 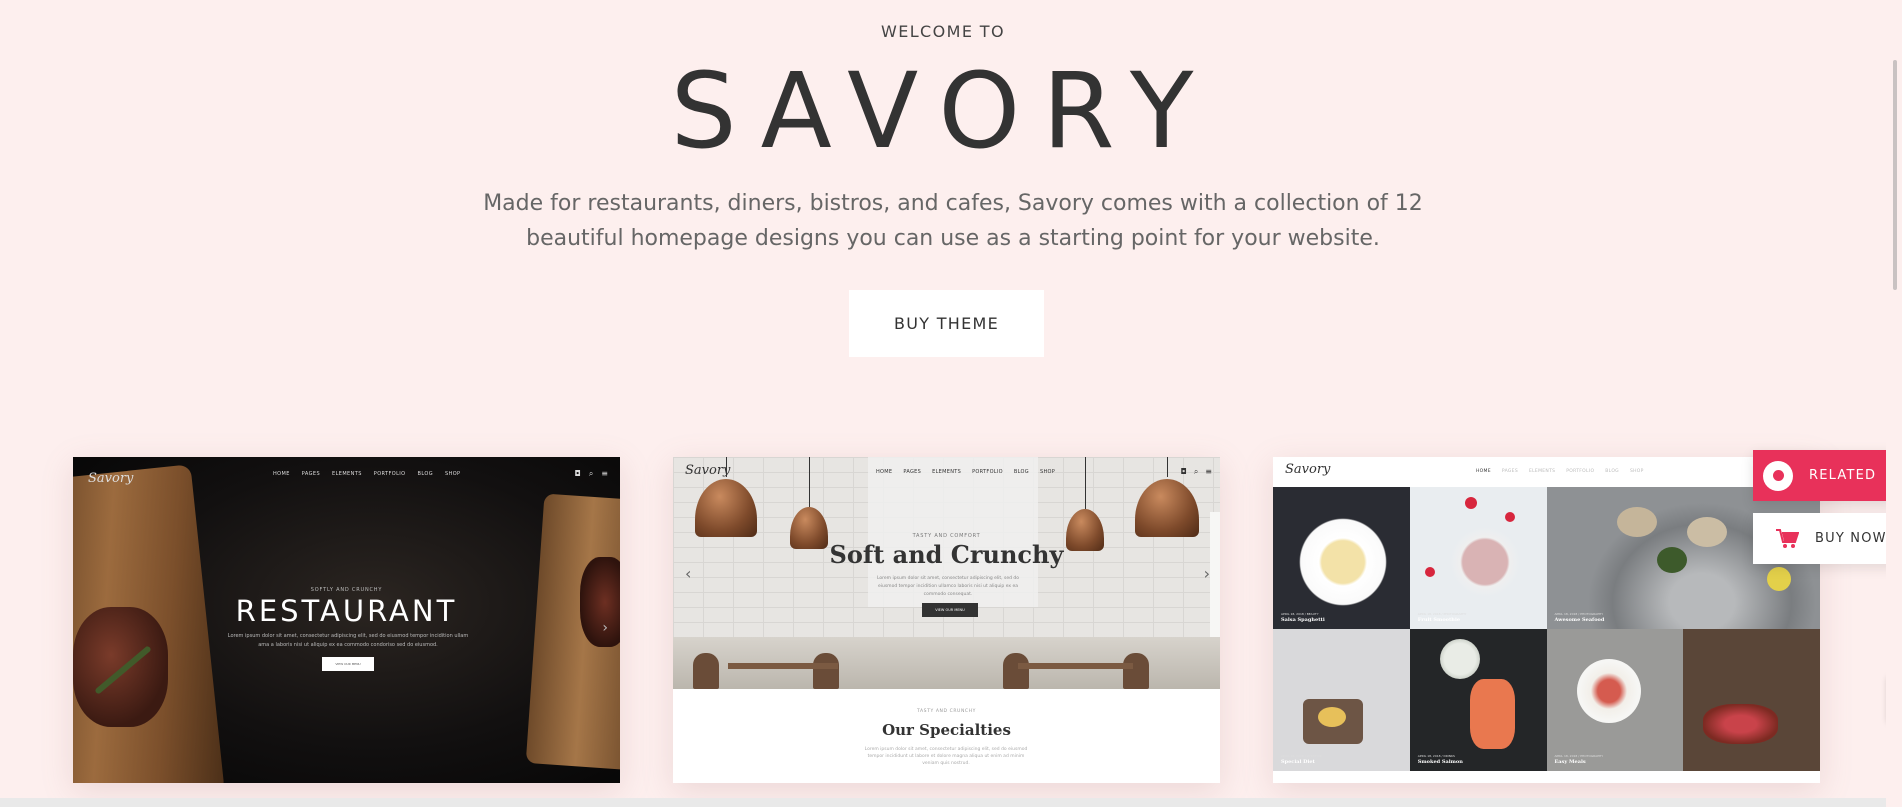 I want to click on tile-caption: Fruit Smoothie, so click(x=1439, y=620).